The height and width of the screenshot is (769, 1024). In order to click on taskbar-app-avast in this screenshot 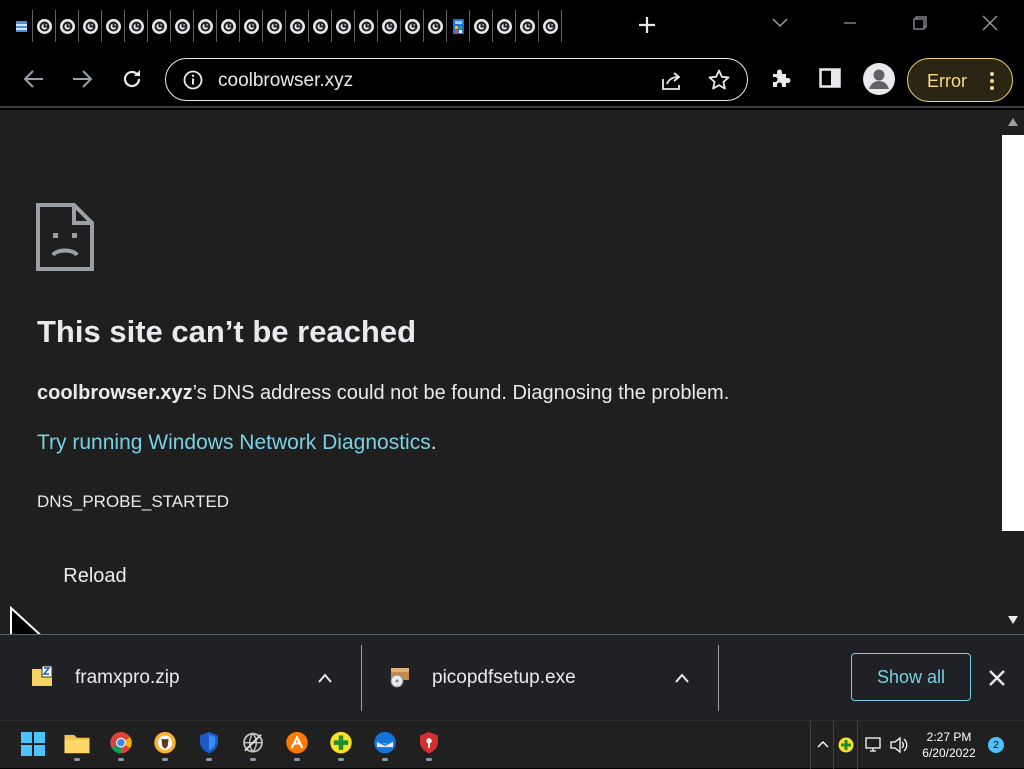, I will do `click(297, 746)`.